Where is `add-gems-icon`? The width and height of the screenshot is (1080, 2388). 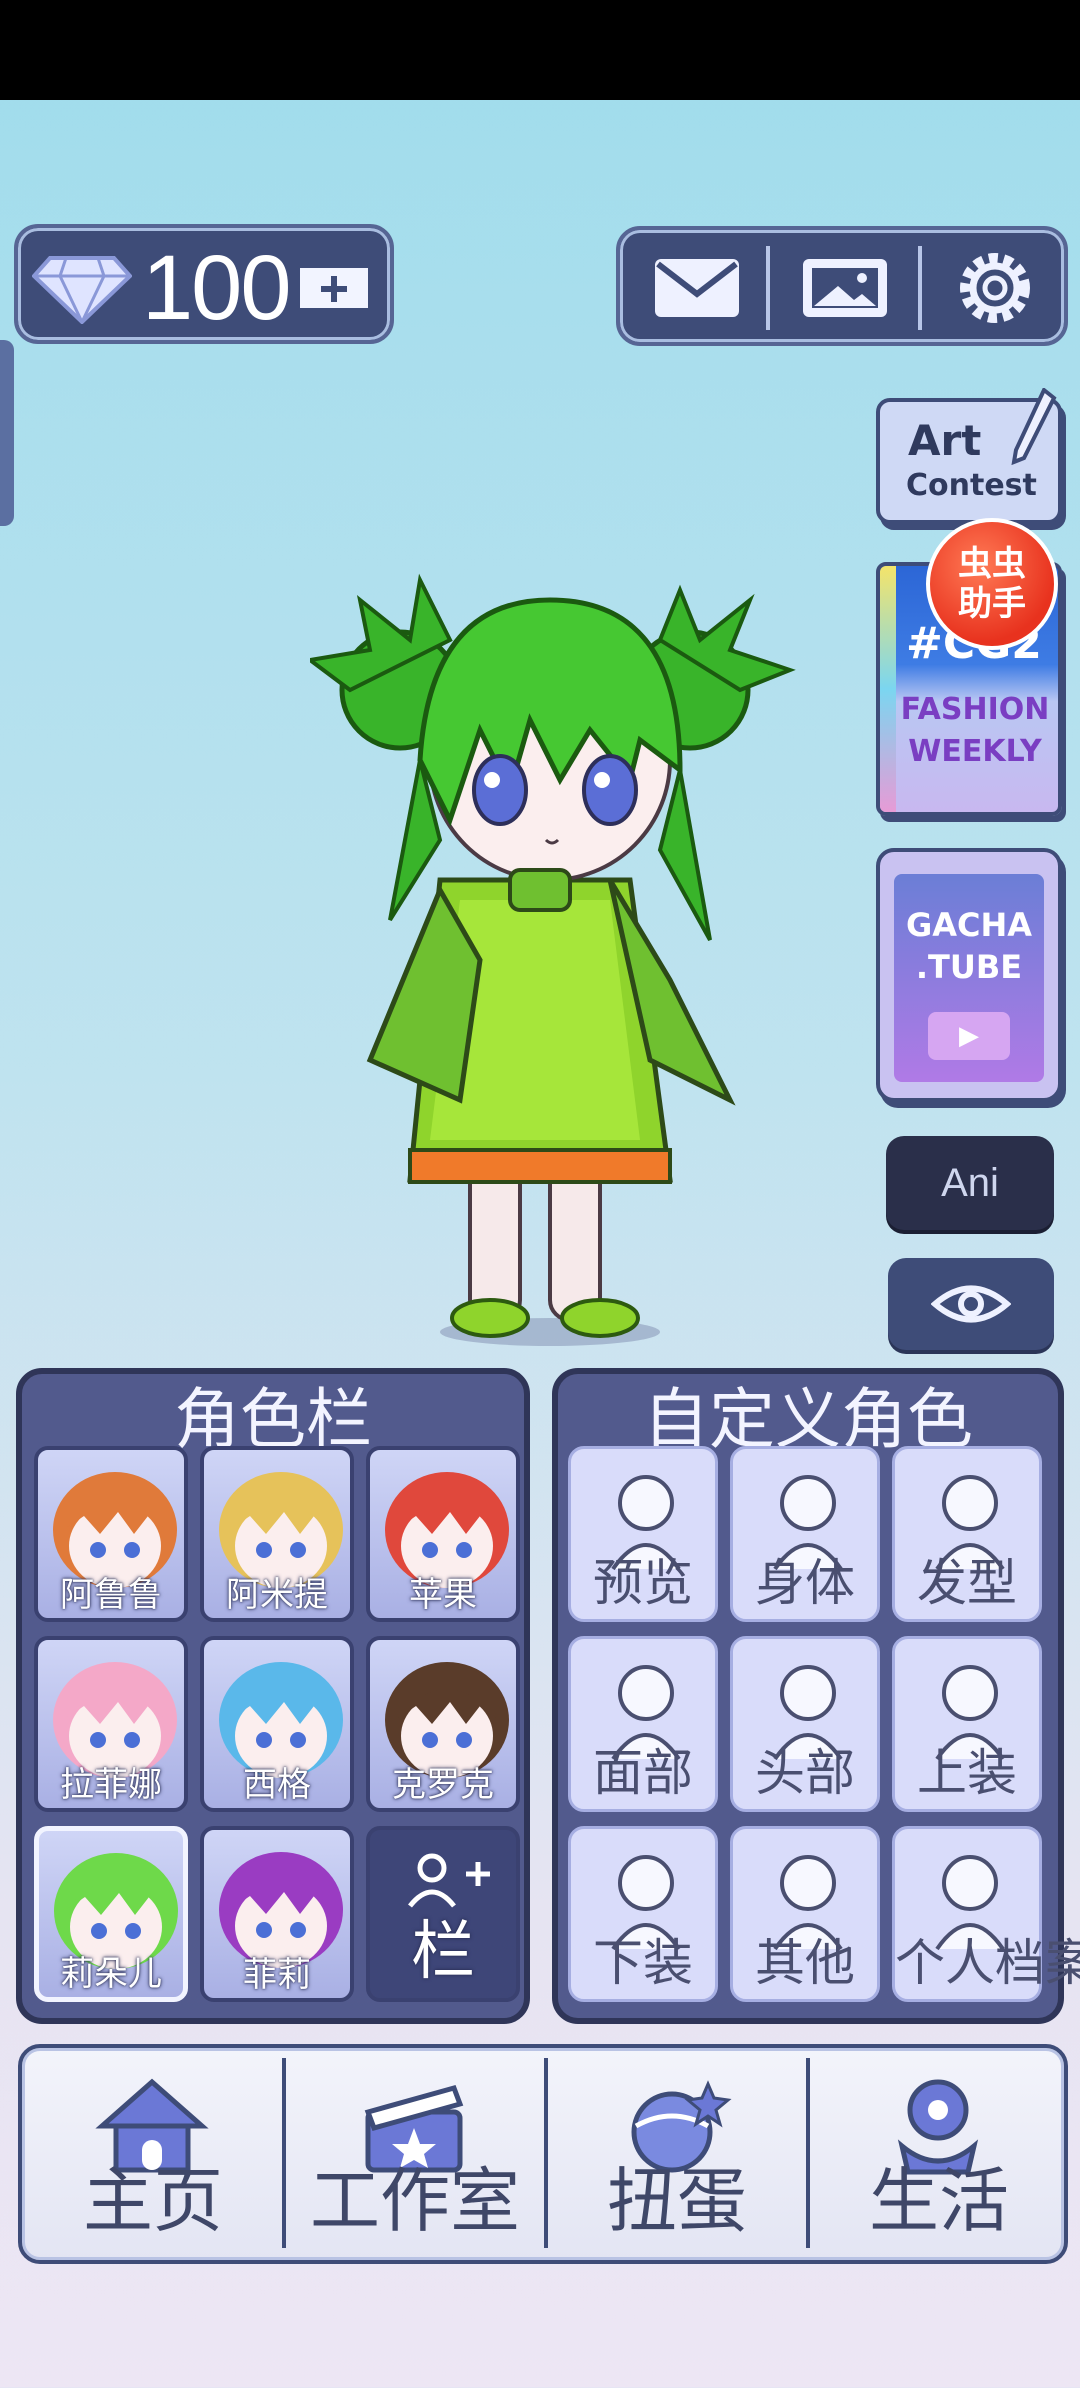 add-gems-icon is located at coordinates (334, 288).